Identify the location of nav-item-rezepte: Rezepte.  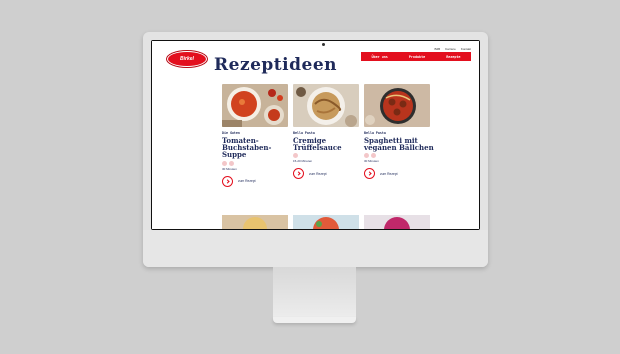
(453, 57).